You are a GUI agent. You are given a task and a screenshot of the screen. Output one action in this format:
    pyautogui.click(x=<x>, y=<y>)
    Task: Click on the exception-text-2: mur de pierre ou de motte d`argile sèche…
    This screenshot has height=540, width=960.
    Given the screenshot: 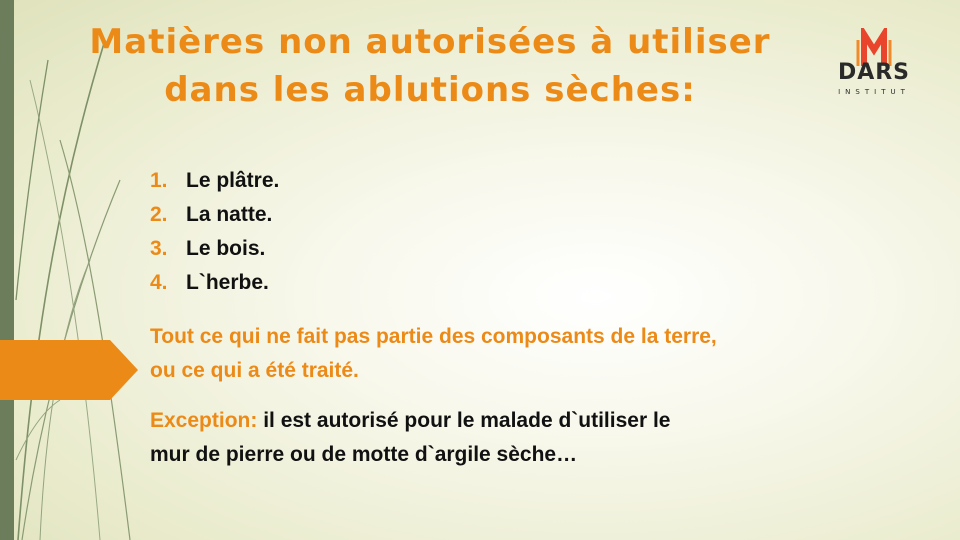 What is the action you would take?
    pyautogui.click(x=364, y=454)
    